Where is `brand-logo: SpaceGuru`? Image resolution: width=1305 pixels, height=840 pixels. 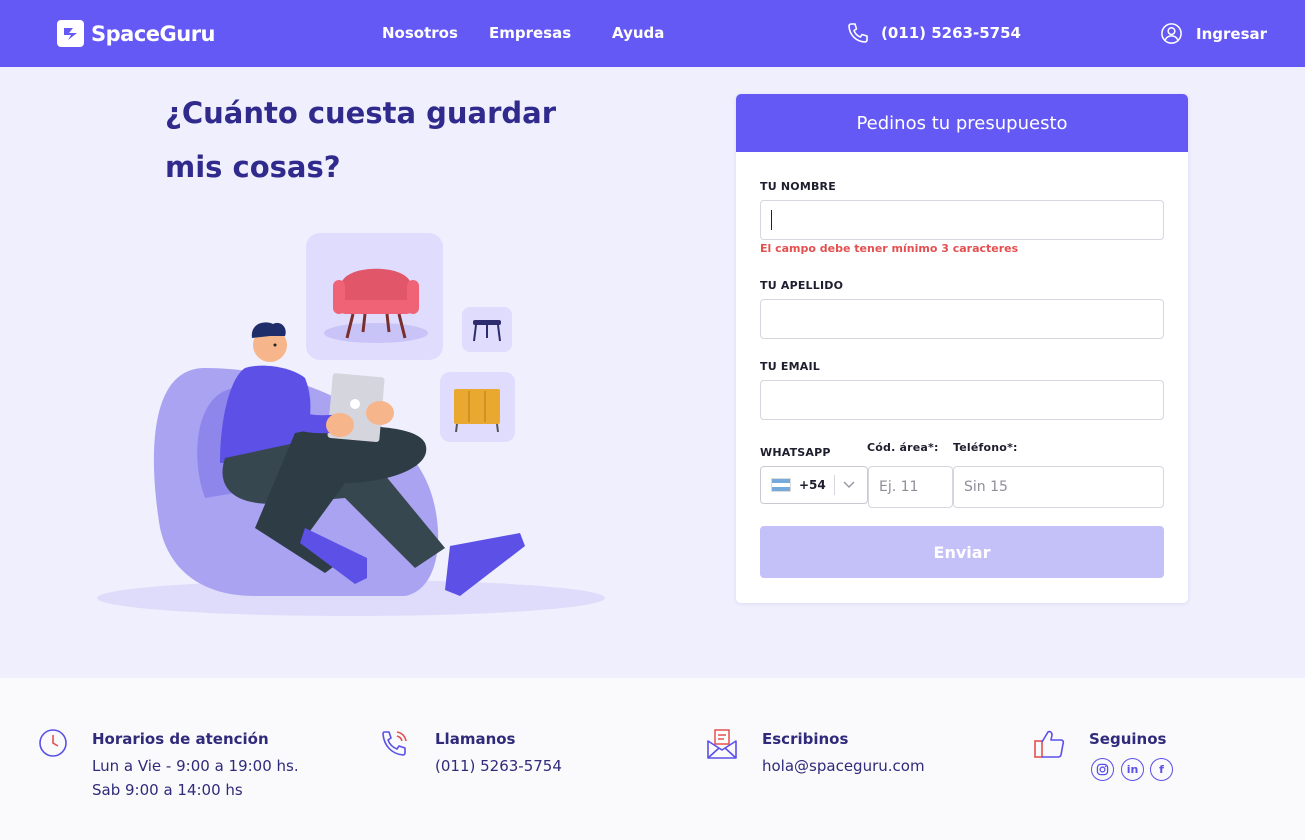
brand-logo: SpaceGuru is located at coordinates (136, 33).